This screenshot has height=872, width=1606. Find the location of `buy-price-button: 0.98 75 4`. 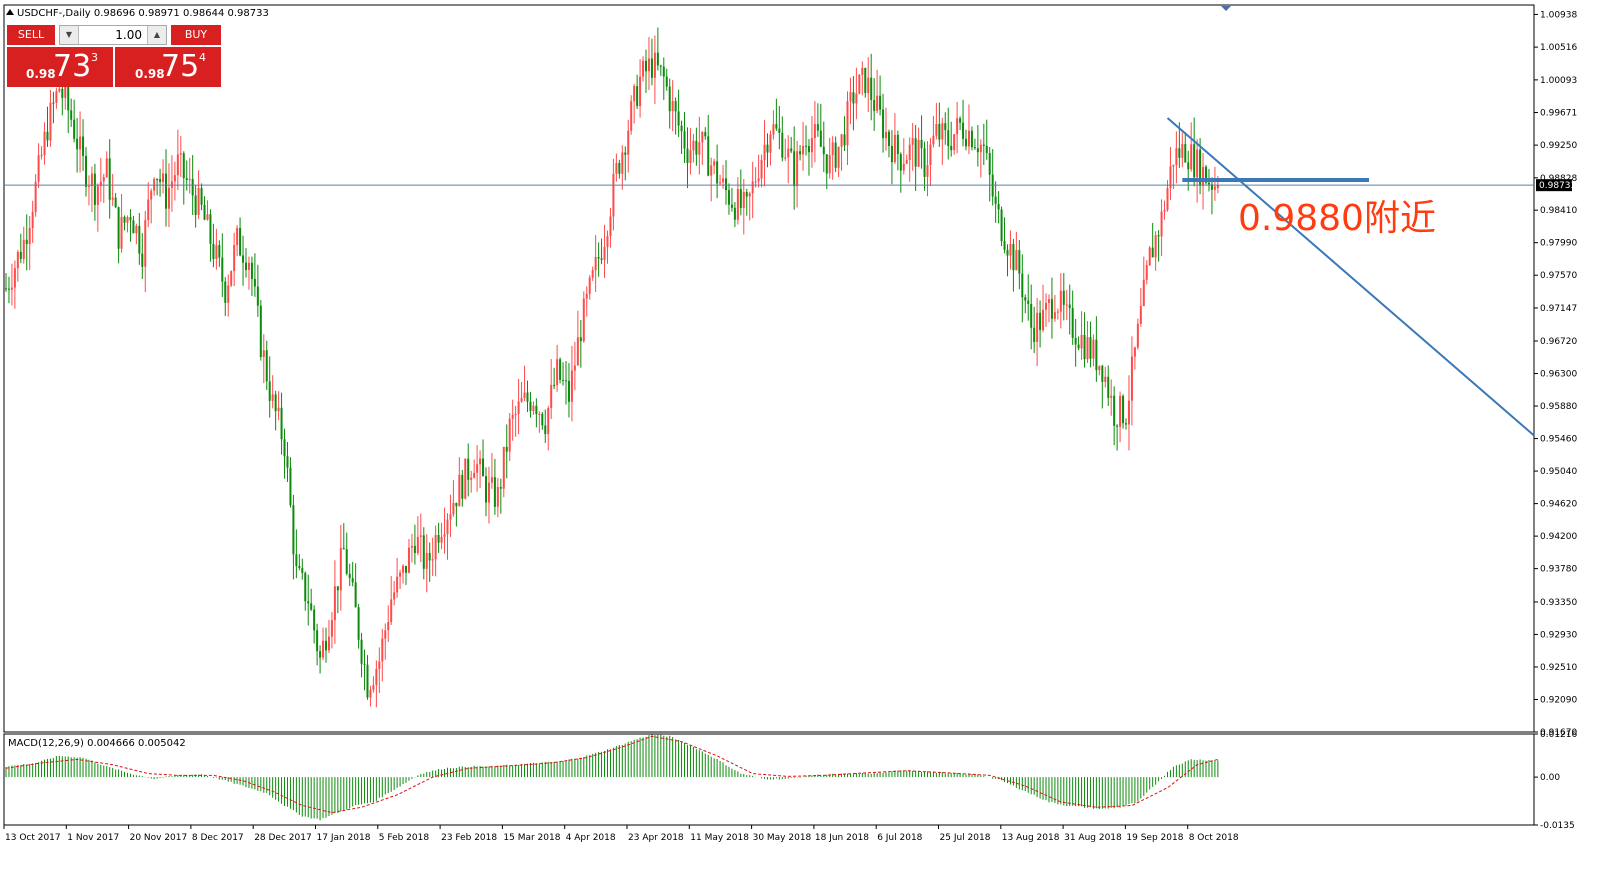

buy-price-button: 0.98 75 4 is located at coordinates (168, 67).